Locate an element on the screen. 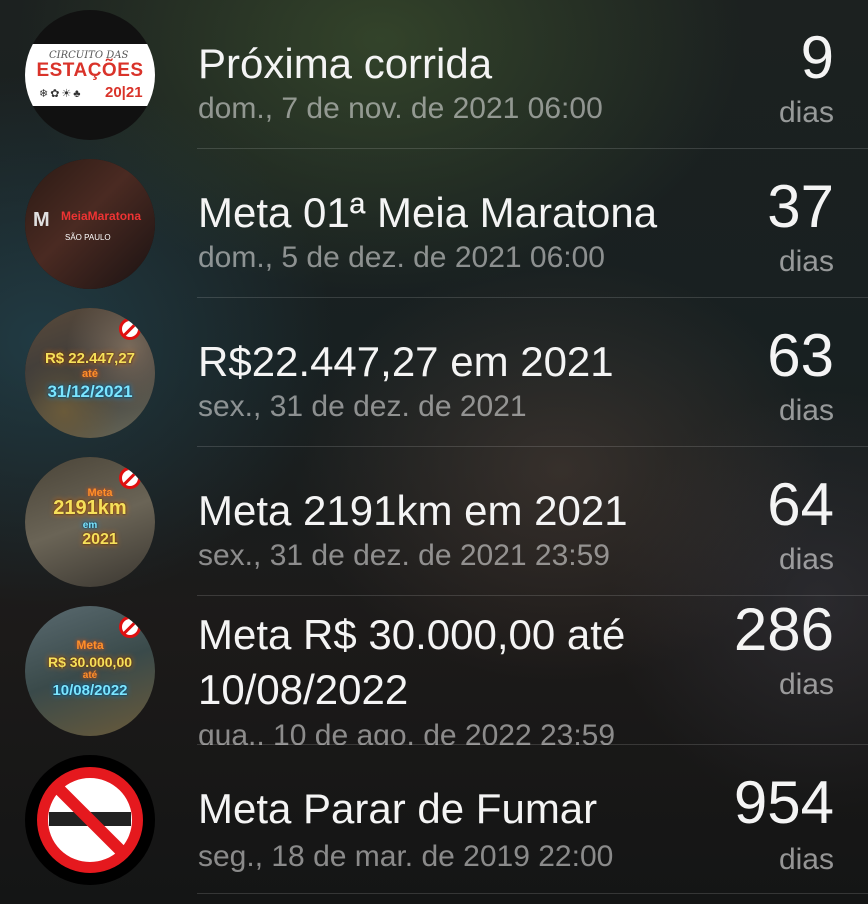  logo-mark: M is located at coordinates (41, 220).